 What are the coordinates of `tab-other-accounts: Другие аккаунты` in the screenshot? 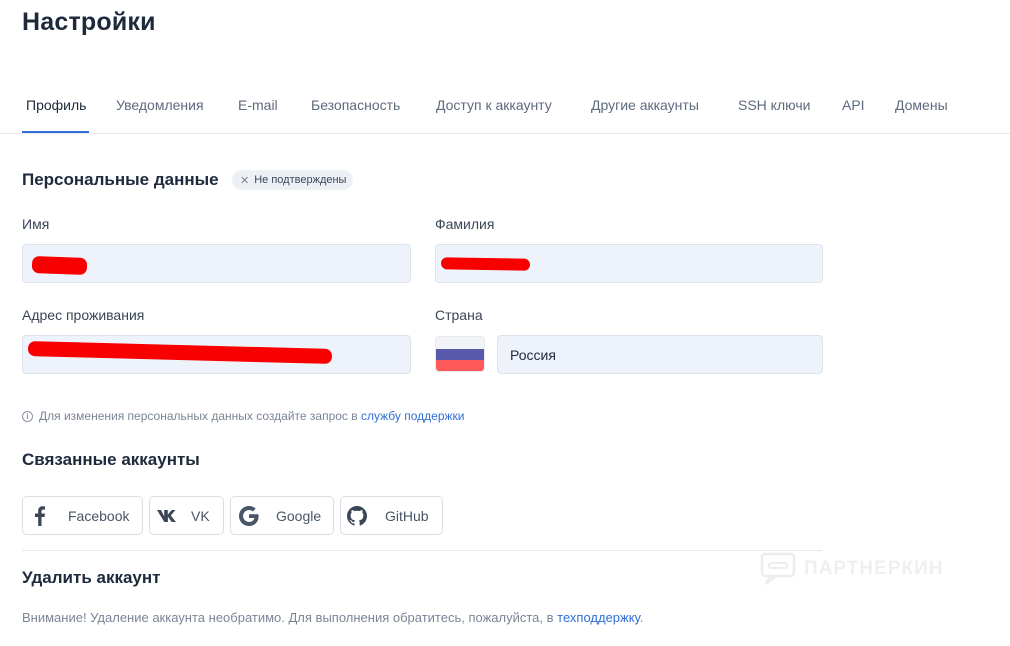 It's located at (645, 105).